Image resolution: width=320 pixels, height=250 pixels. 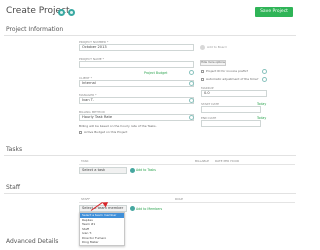 I want to click on end-date-input, so click(x=231, y=123).